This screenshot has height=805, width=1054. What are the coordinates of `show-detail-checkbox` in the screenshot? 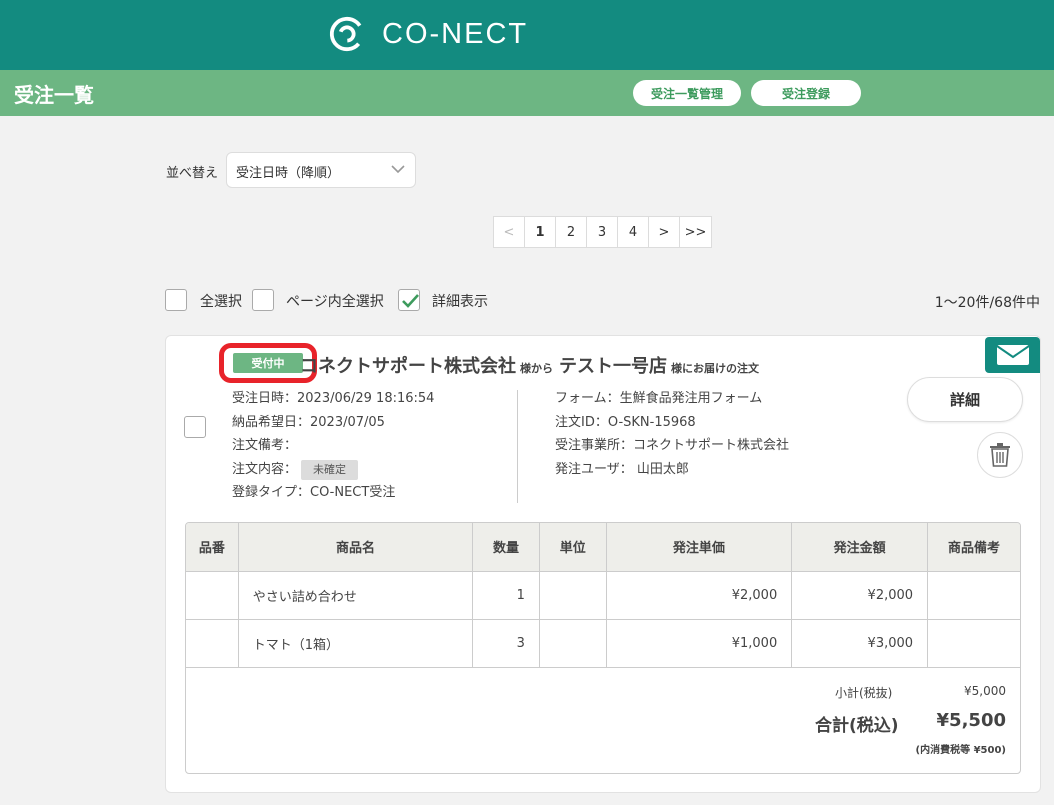 It's located at (409, 300).